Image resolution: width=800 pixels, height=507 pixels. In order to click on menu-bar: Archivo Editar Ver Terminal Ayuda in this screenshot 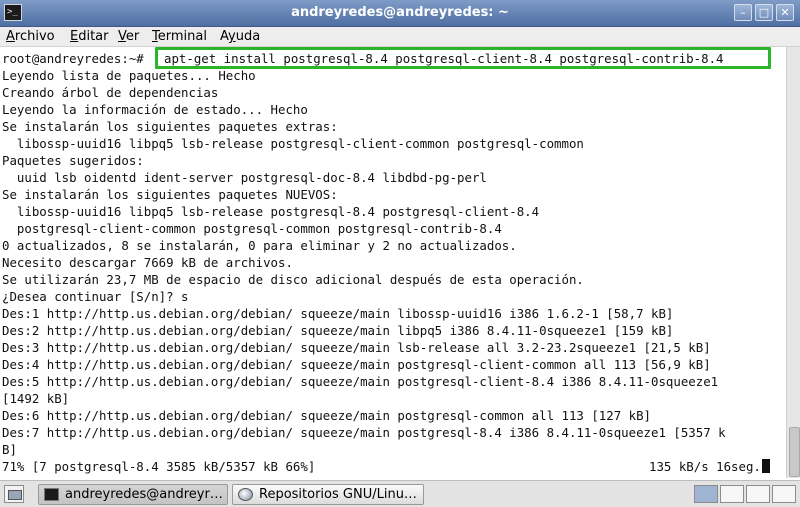, I will do `click(400, 37)`.